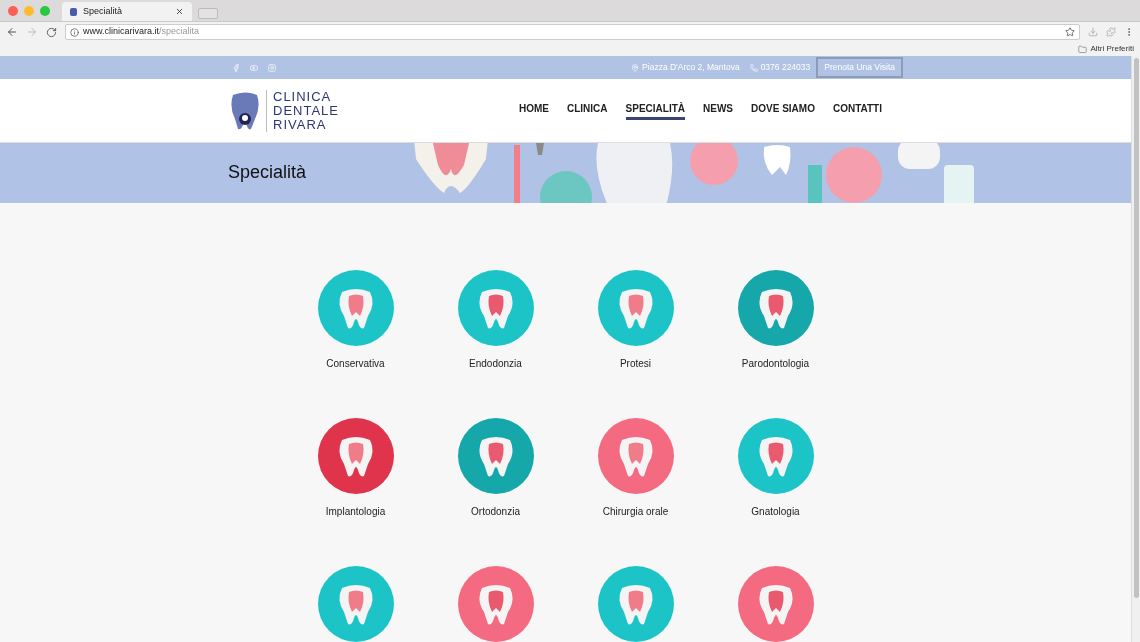 The image size is (1140, 642). What do you see at coordinates (272, 67) in the screenshot?
I see `instagram-icon` at bounding box center [272, 67].